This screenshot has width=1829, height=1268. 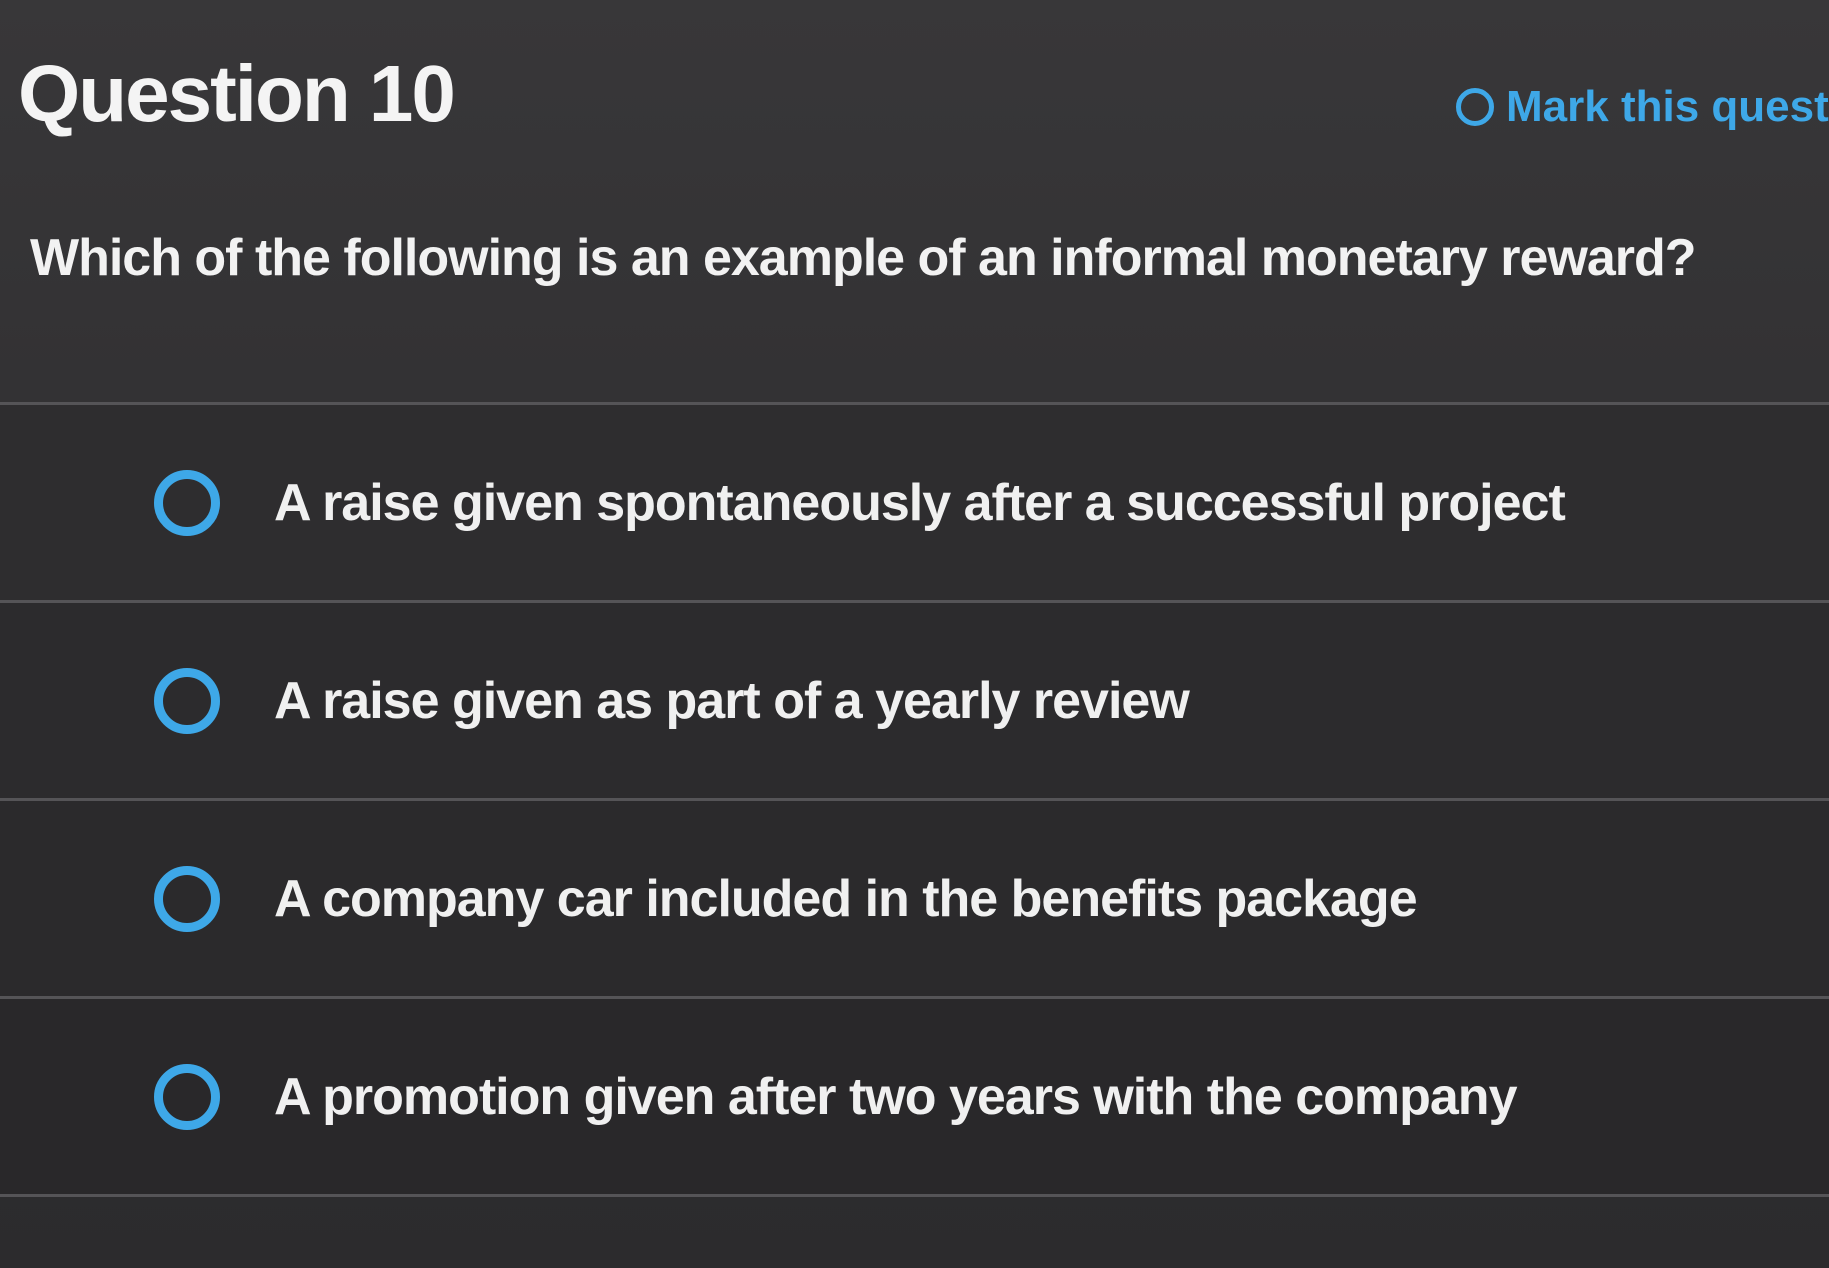 What do you see at coordinates (237, 93) in the screenshot?
I see `question-number-title: Question 10` at bounding box center [237, 93].